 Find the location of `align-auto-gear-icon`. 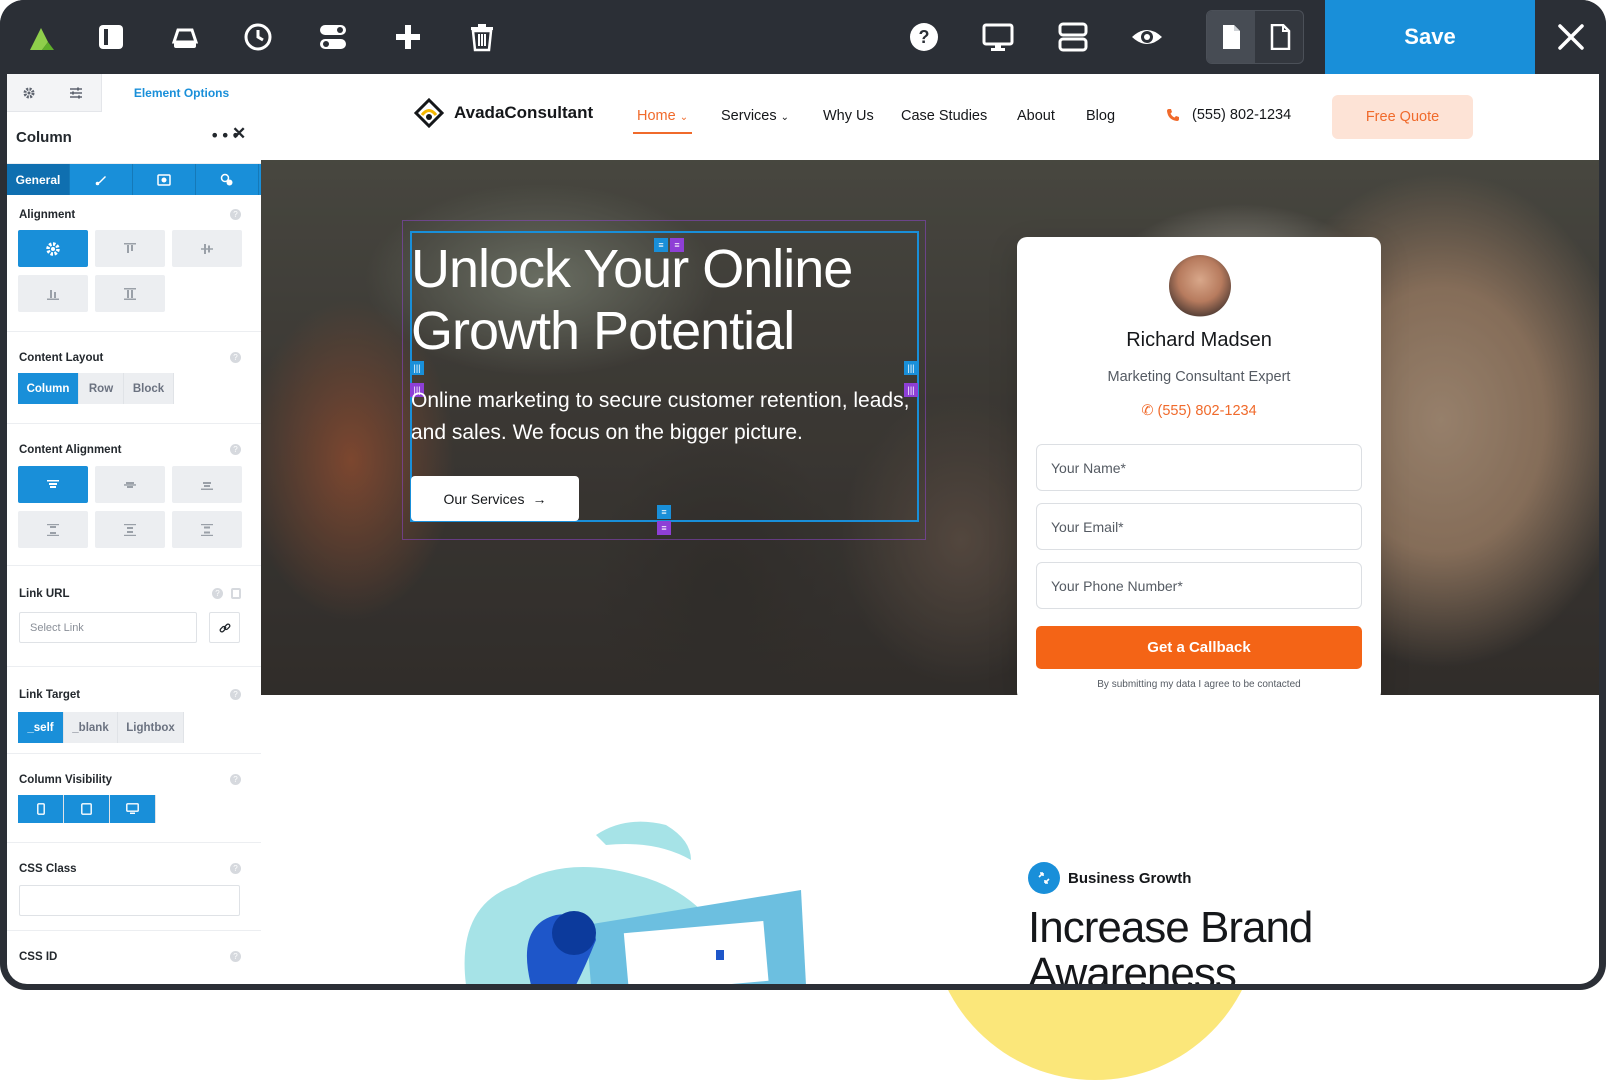

align-auto-gear-icon is located at coordinates (53, 248).